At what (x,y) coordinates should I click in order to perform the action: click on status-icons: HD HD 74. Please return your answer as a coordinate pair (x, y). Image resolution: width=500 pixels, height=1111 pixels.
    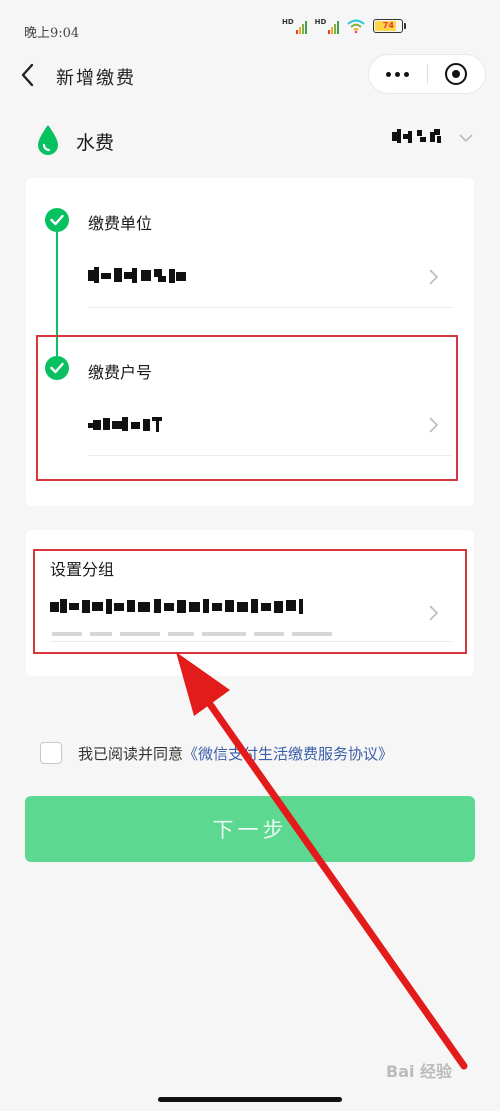
    Looking at the image, I should click on (344, 26).